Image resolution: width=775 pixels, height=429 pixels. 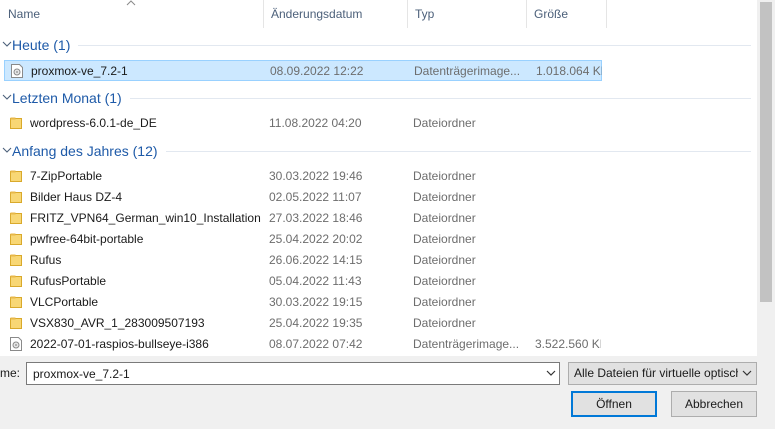 What do you see at coordinates (316, 260) in the screenshot?
I see `file-date: 26.06.2022 14:15` at bounding box center [316, 260].